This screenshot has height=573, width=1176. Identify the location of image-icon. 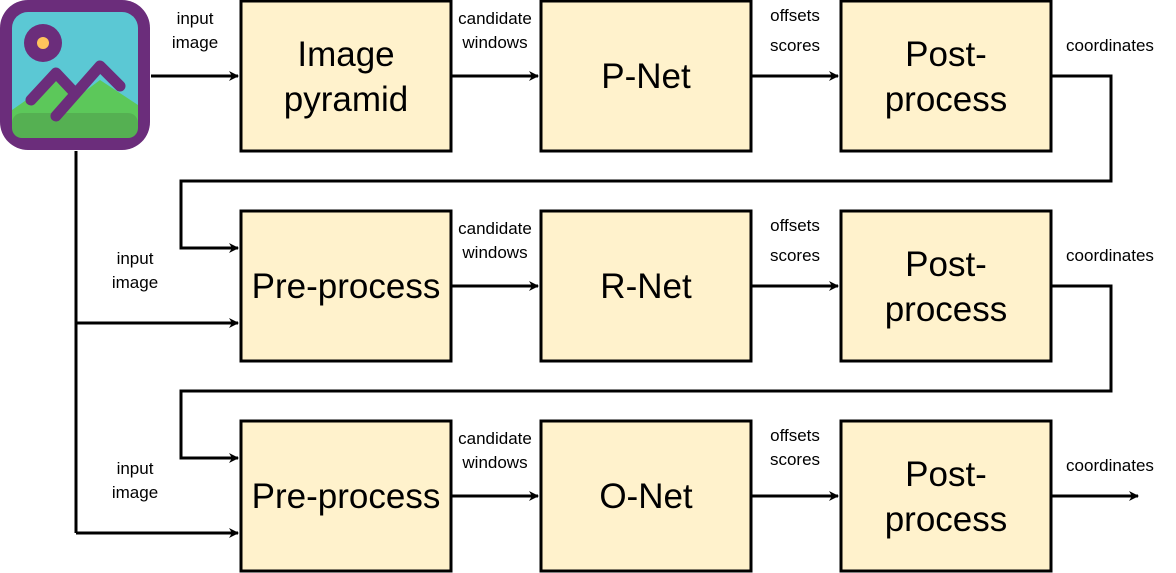
(75, 75).